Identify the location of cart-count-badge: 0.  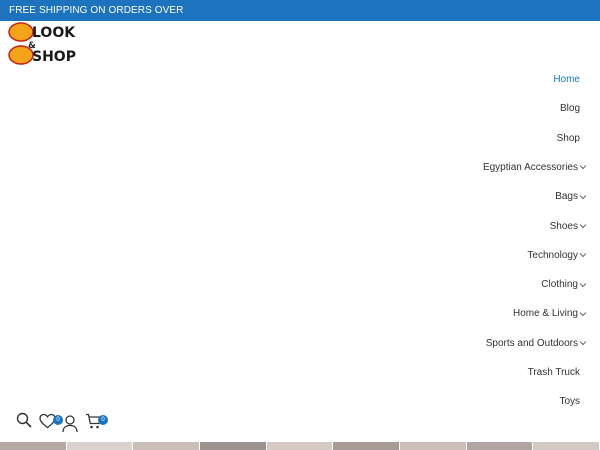
(103, 420).